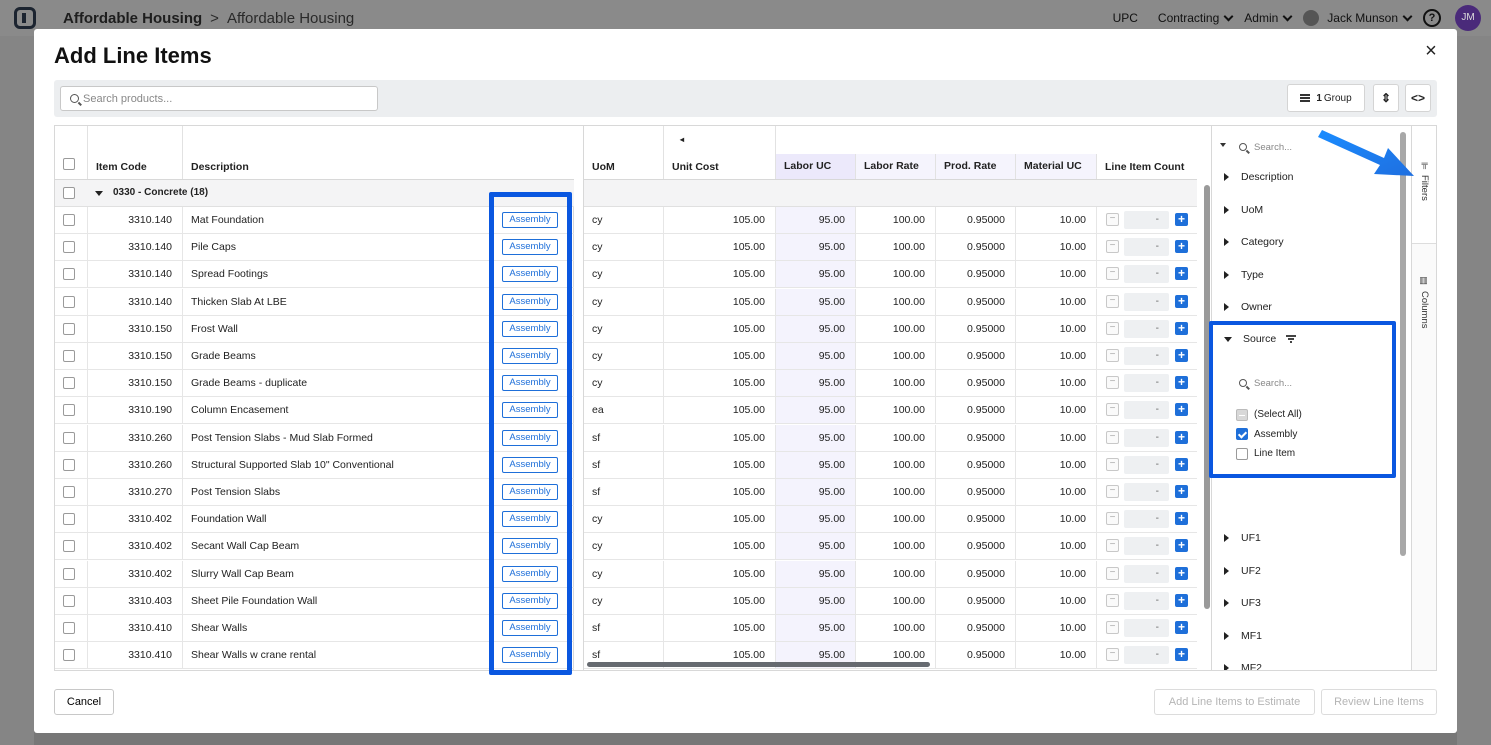 Image resolution: width=1491 pixels, height=745 pixels. What do you see at coordinates (1254, 242) in the screenshot?
I see `filter-category: Category` at bounding box center [1254, 242].